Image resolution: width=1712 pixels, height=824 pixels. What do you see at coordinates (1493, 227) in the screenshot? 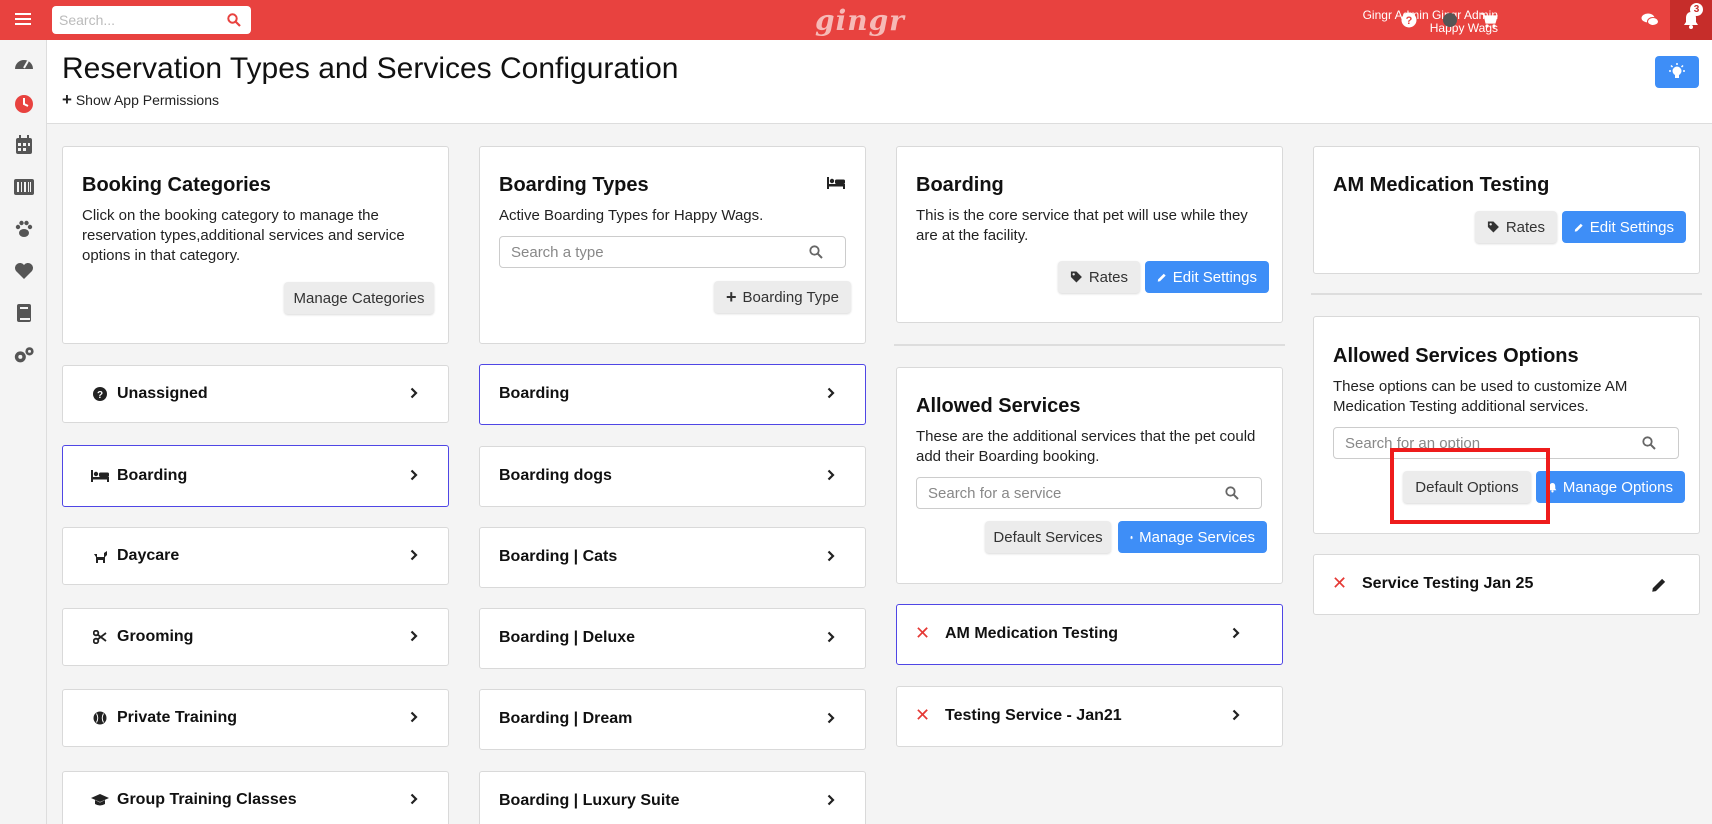
I see `tag-icon` at bounding box center [1493, 227].